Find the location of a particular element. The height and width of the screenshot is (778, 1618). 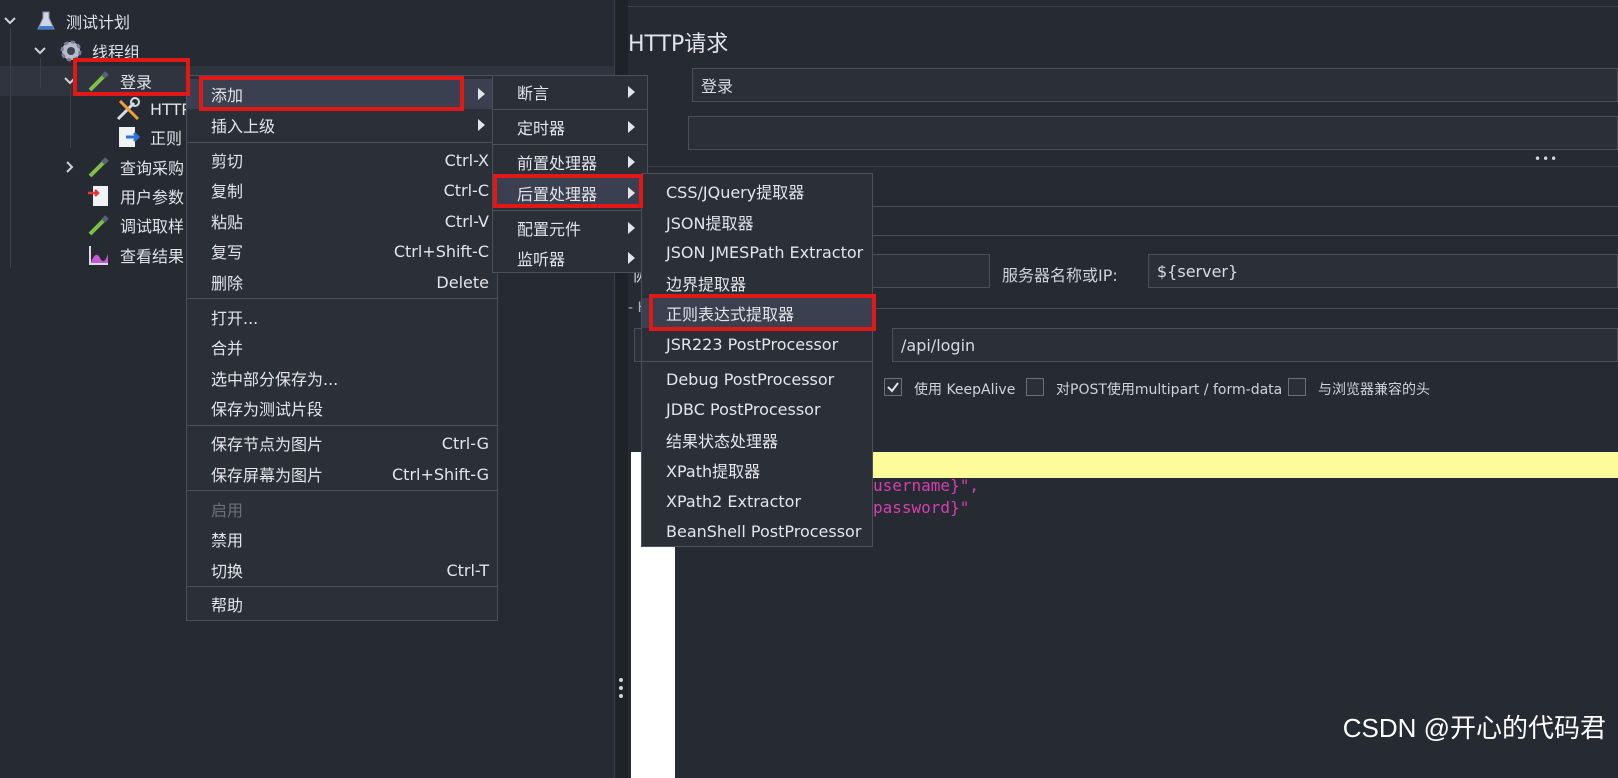

divider is located at coordinates (1123, 166).